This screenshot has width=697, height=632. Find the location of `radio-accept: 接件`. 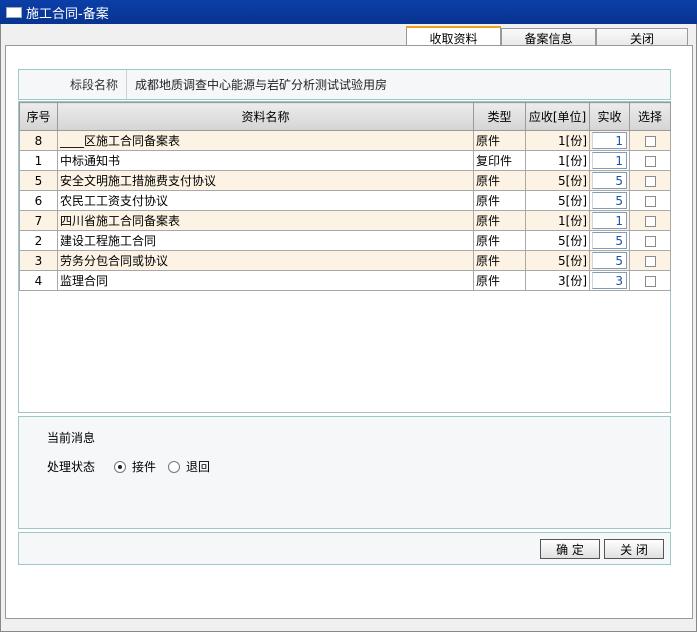

radio-accept: 接件 is located at coordinates (135, 466).